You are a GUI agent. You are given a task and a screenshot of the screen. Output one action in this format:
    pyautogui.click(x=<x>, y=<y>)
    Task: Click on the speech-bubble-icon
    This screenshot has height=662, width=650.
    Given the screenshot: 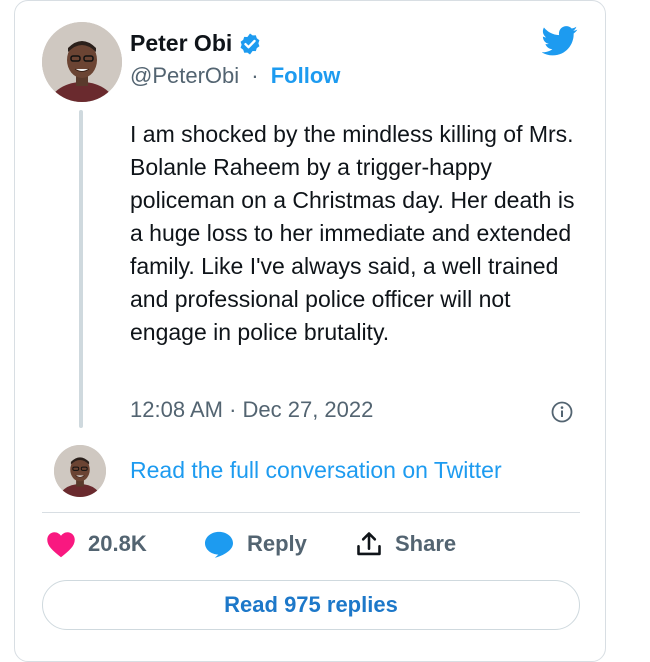 What is the action you would take?
    pyautogui.click(x=219, y=544)
    